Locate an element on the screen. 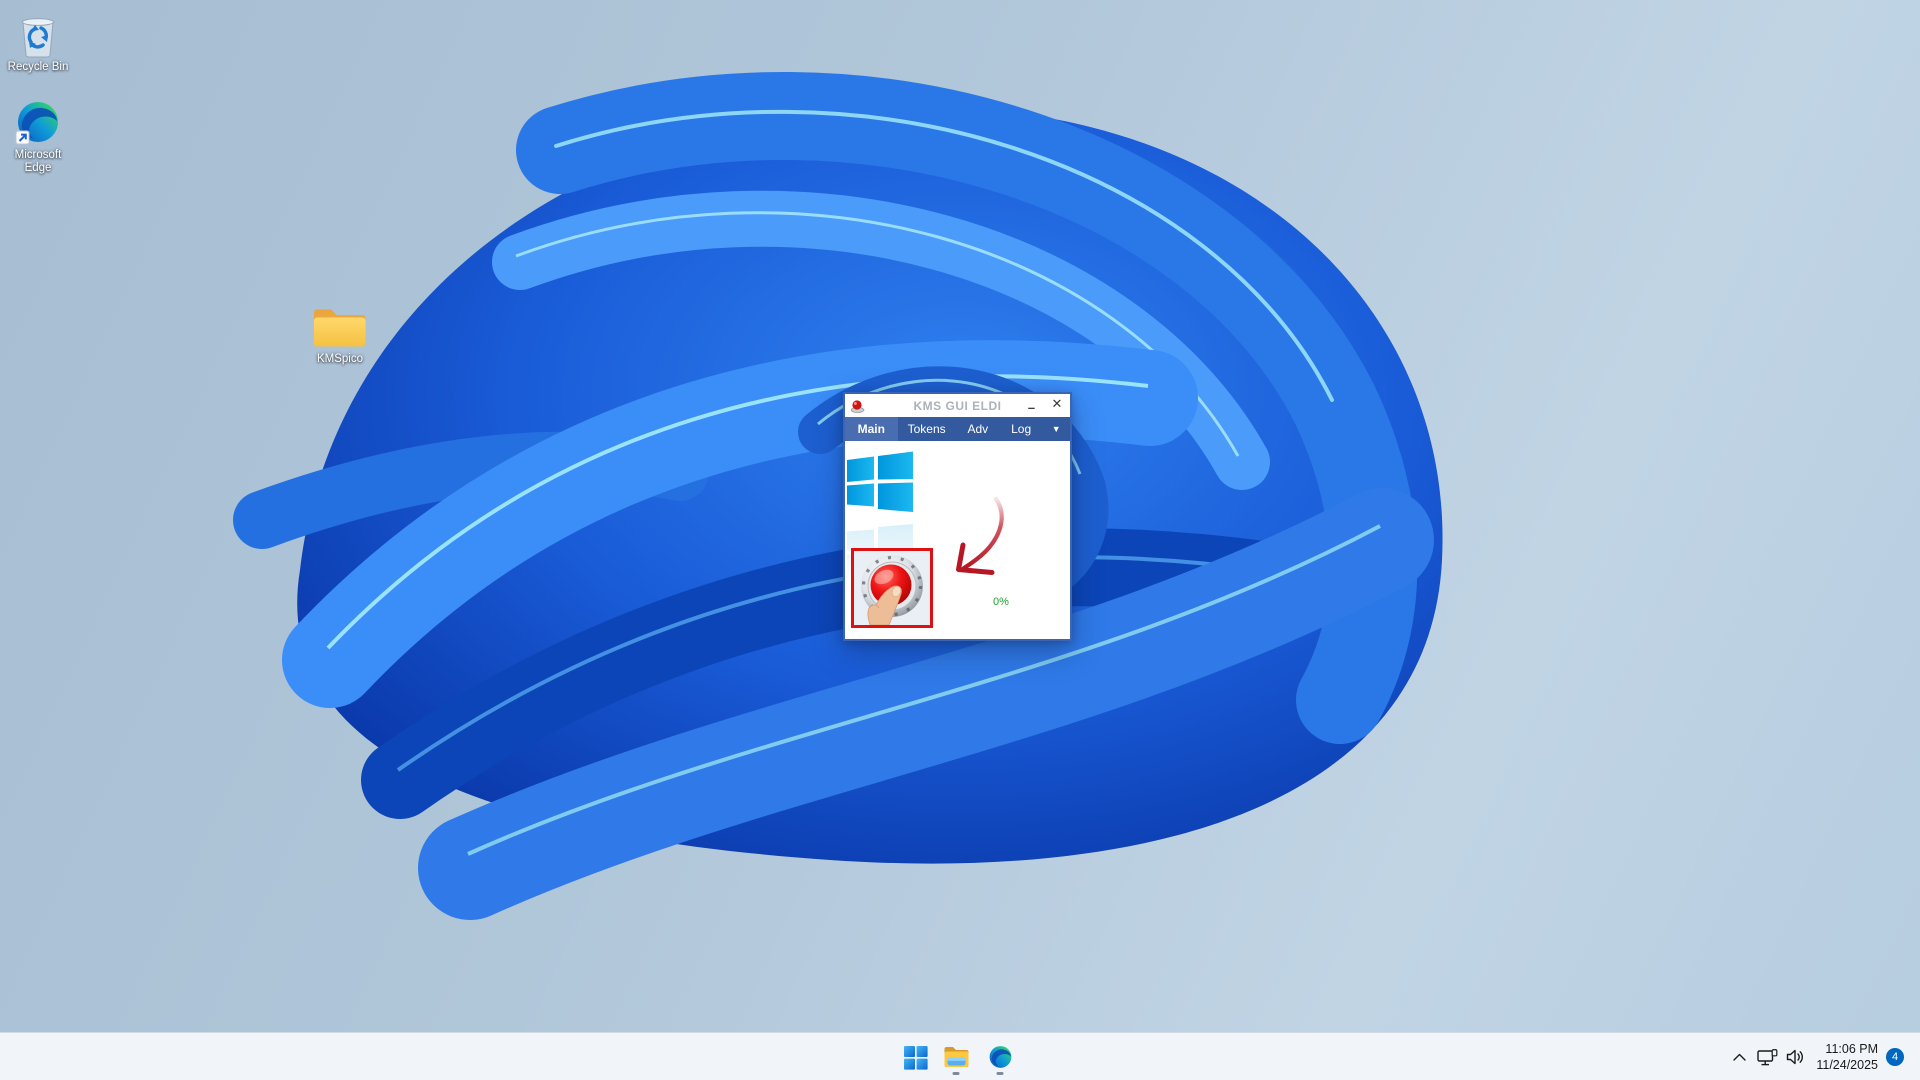  network-icon is located at coordinates (1766, 1056).